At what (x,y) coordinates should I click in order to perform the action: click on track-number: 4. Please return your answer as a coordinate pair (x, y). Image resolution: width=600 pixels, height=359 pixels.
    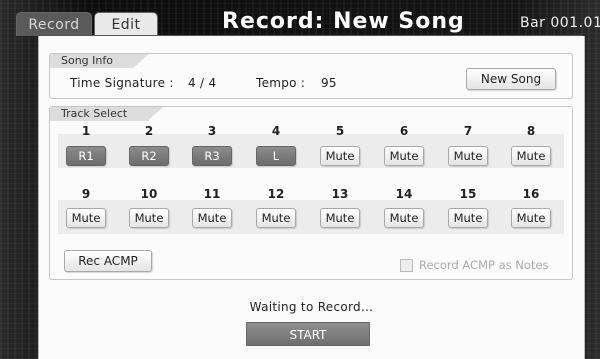
    Looking at the image, I should click on (276, 131).